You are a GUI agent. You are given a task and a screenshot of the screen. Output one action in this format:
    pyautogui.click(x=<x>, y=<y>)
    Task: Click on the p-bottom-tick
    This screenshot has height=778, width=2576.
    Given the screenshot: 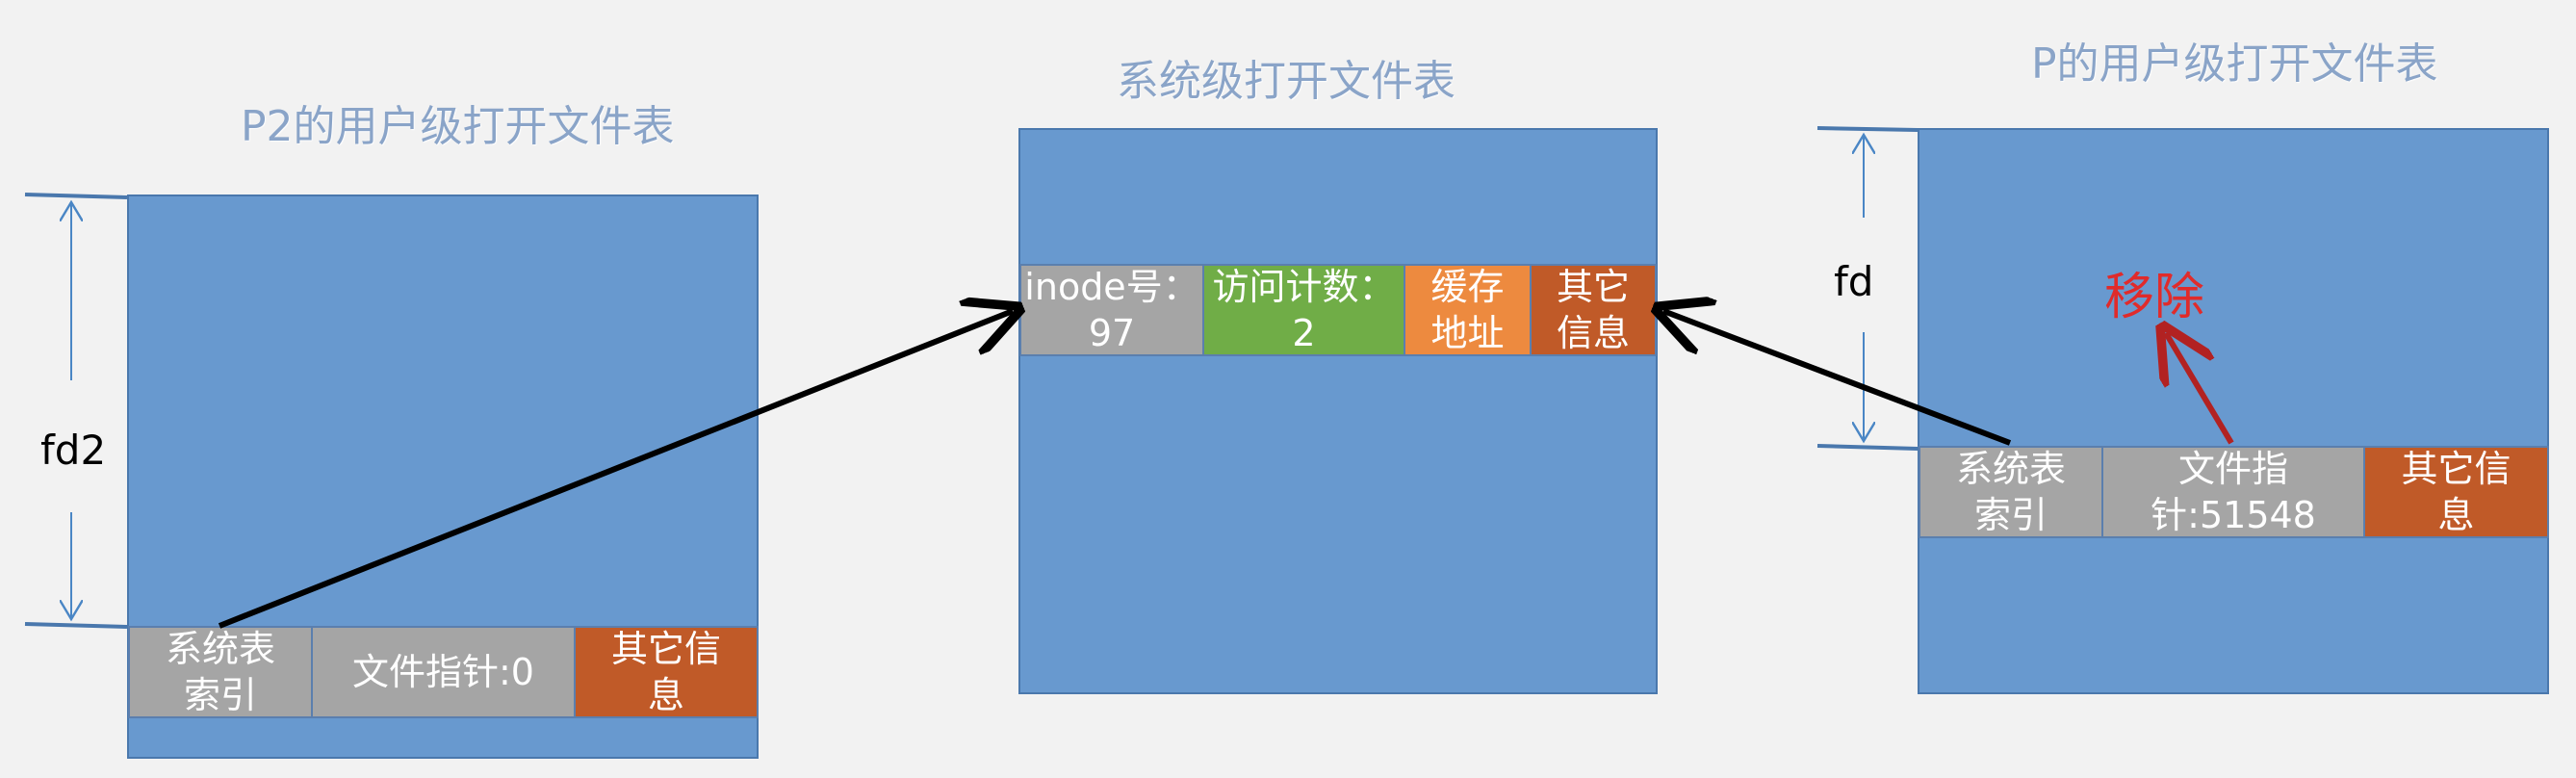 What is the action you would take?
    pyautogui.click(x=1867, y=447)
    